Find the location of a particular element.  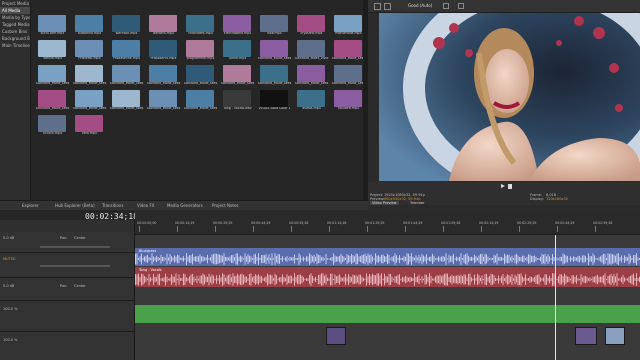

media-thumbnail: Tong - Vocals.wav is located at coordinates (236, 101).